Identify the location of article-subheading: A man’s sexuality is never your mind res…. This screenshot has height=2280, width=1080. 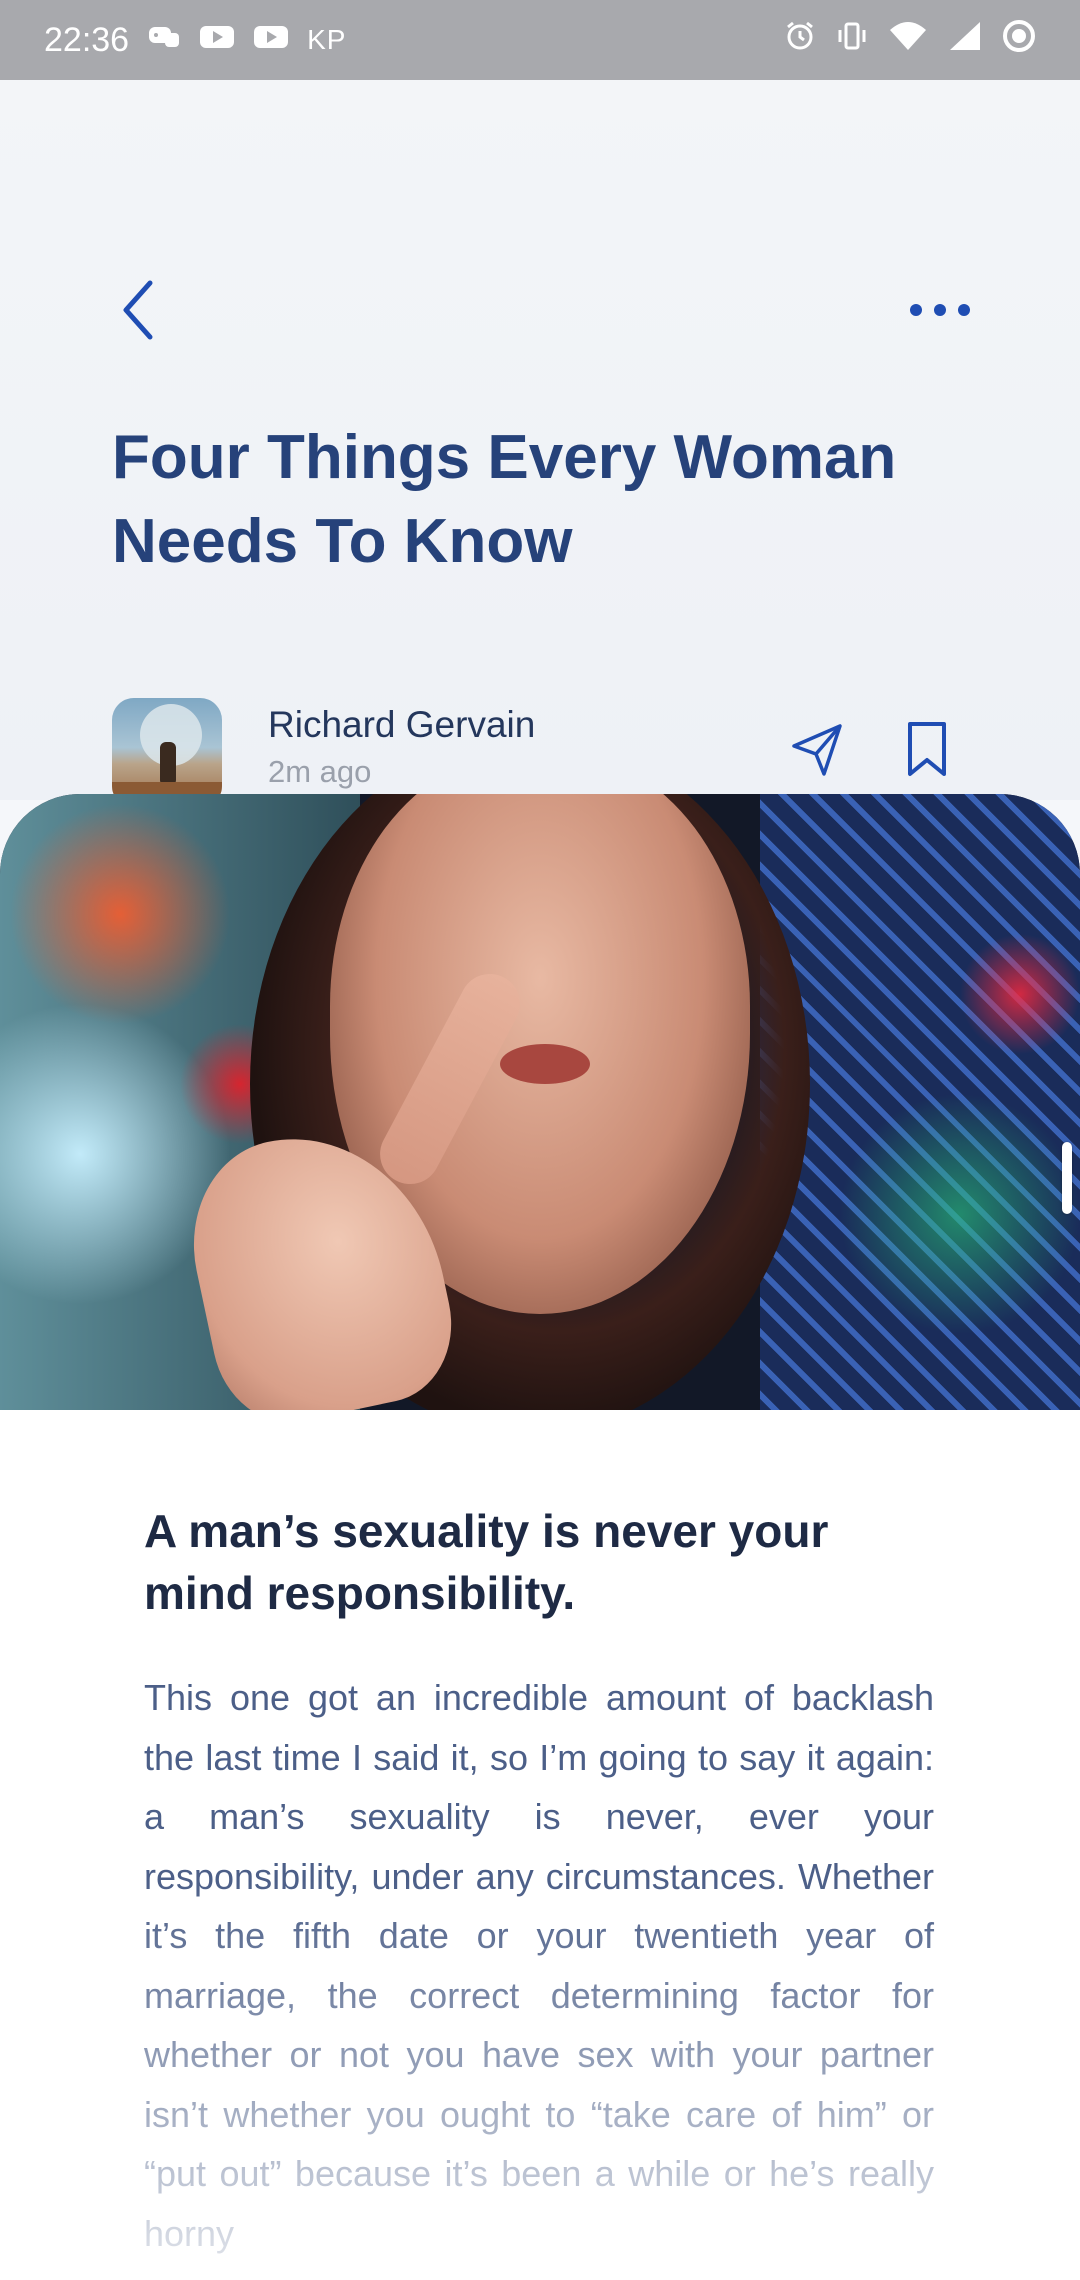
(486, 1562).